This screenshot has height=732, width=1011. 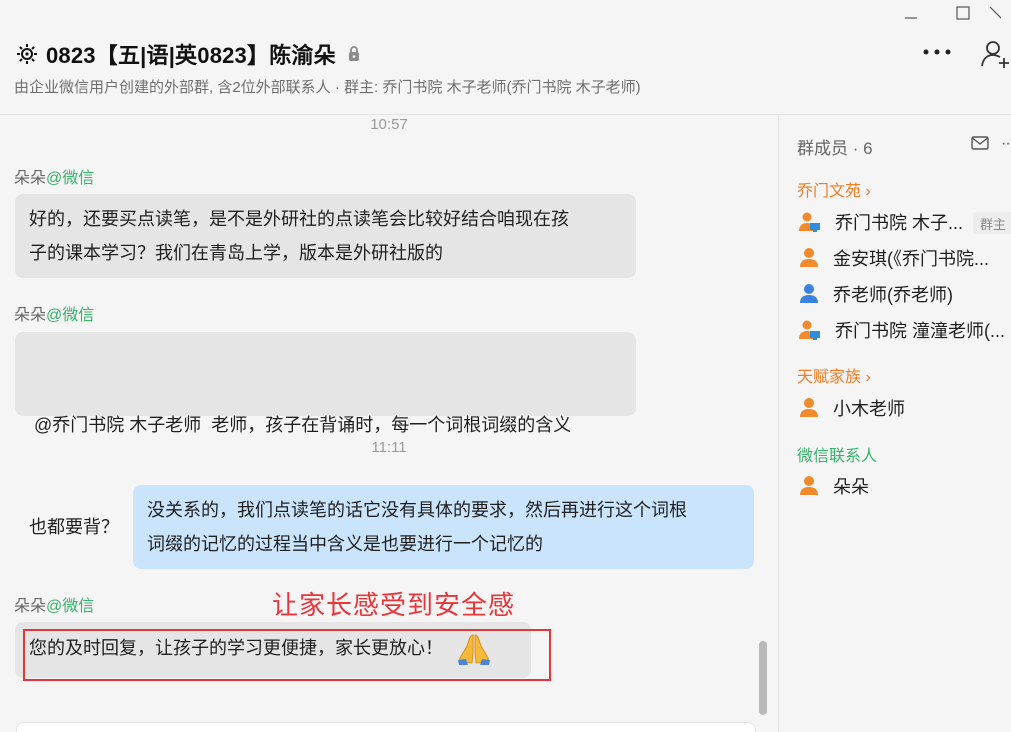 What do you see at coordinates (353, 53) in the screenshot?
I see `lock-icon` at bounding box center [353, 53].